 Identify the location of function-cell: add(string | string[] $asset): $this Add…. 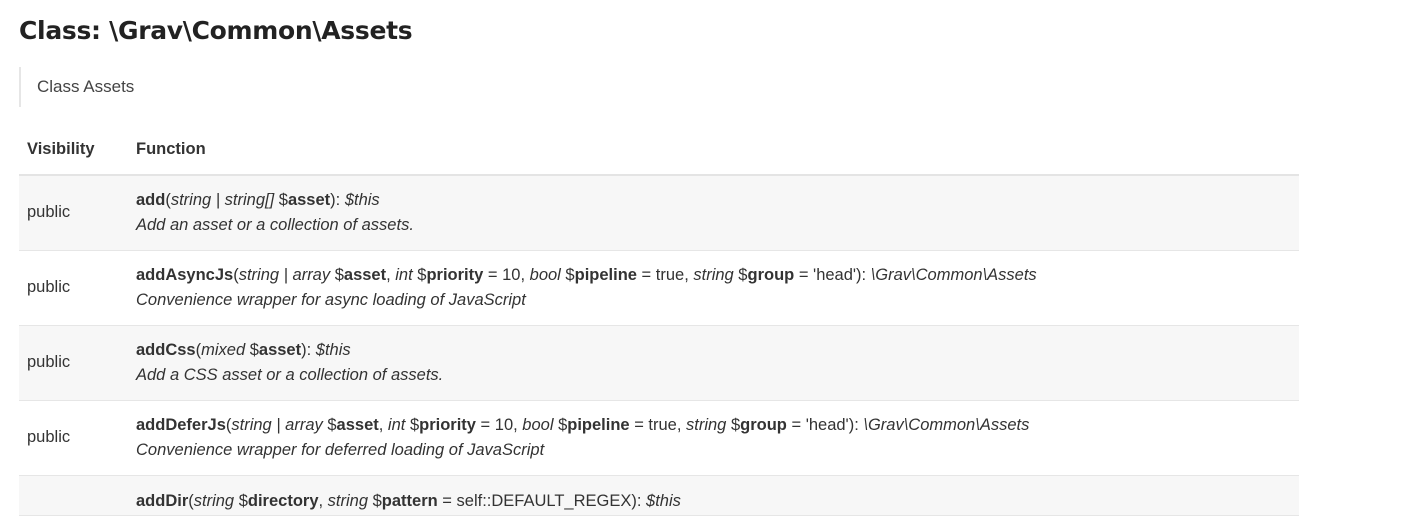
(713, 213).